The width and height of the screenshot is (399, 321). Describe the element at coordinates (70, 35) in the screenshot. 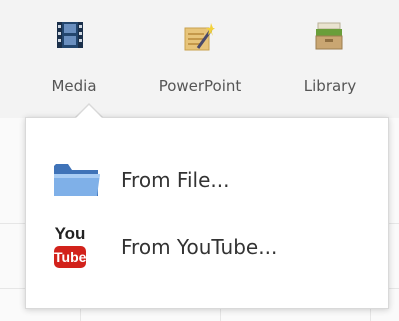

I see `film-strip-icon` at that location.